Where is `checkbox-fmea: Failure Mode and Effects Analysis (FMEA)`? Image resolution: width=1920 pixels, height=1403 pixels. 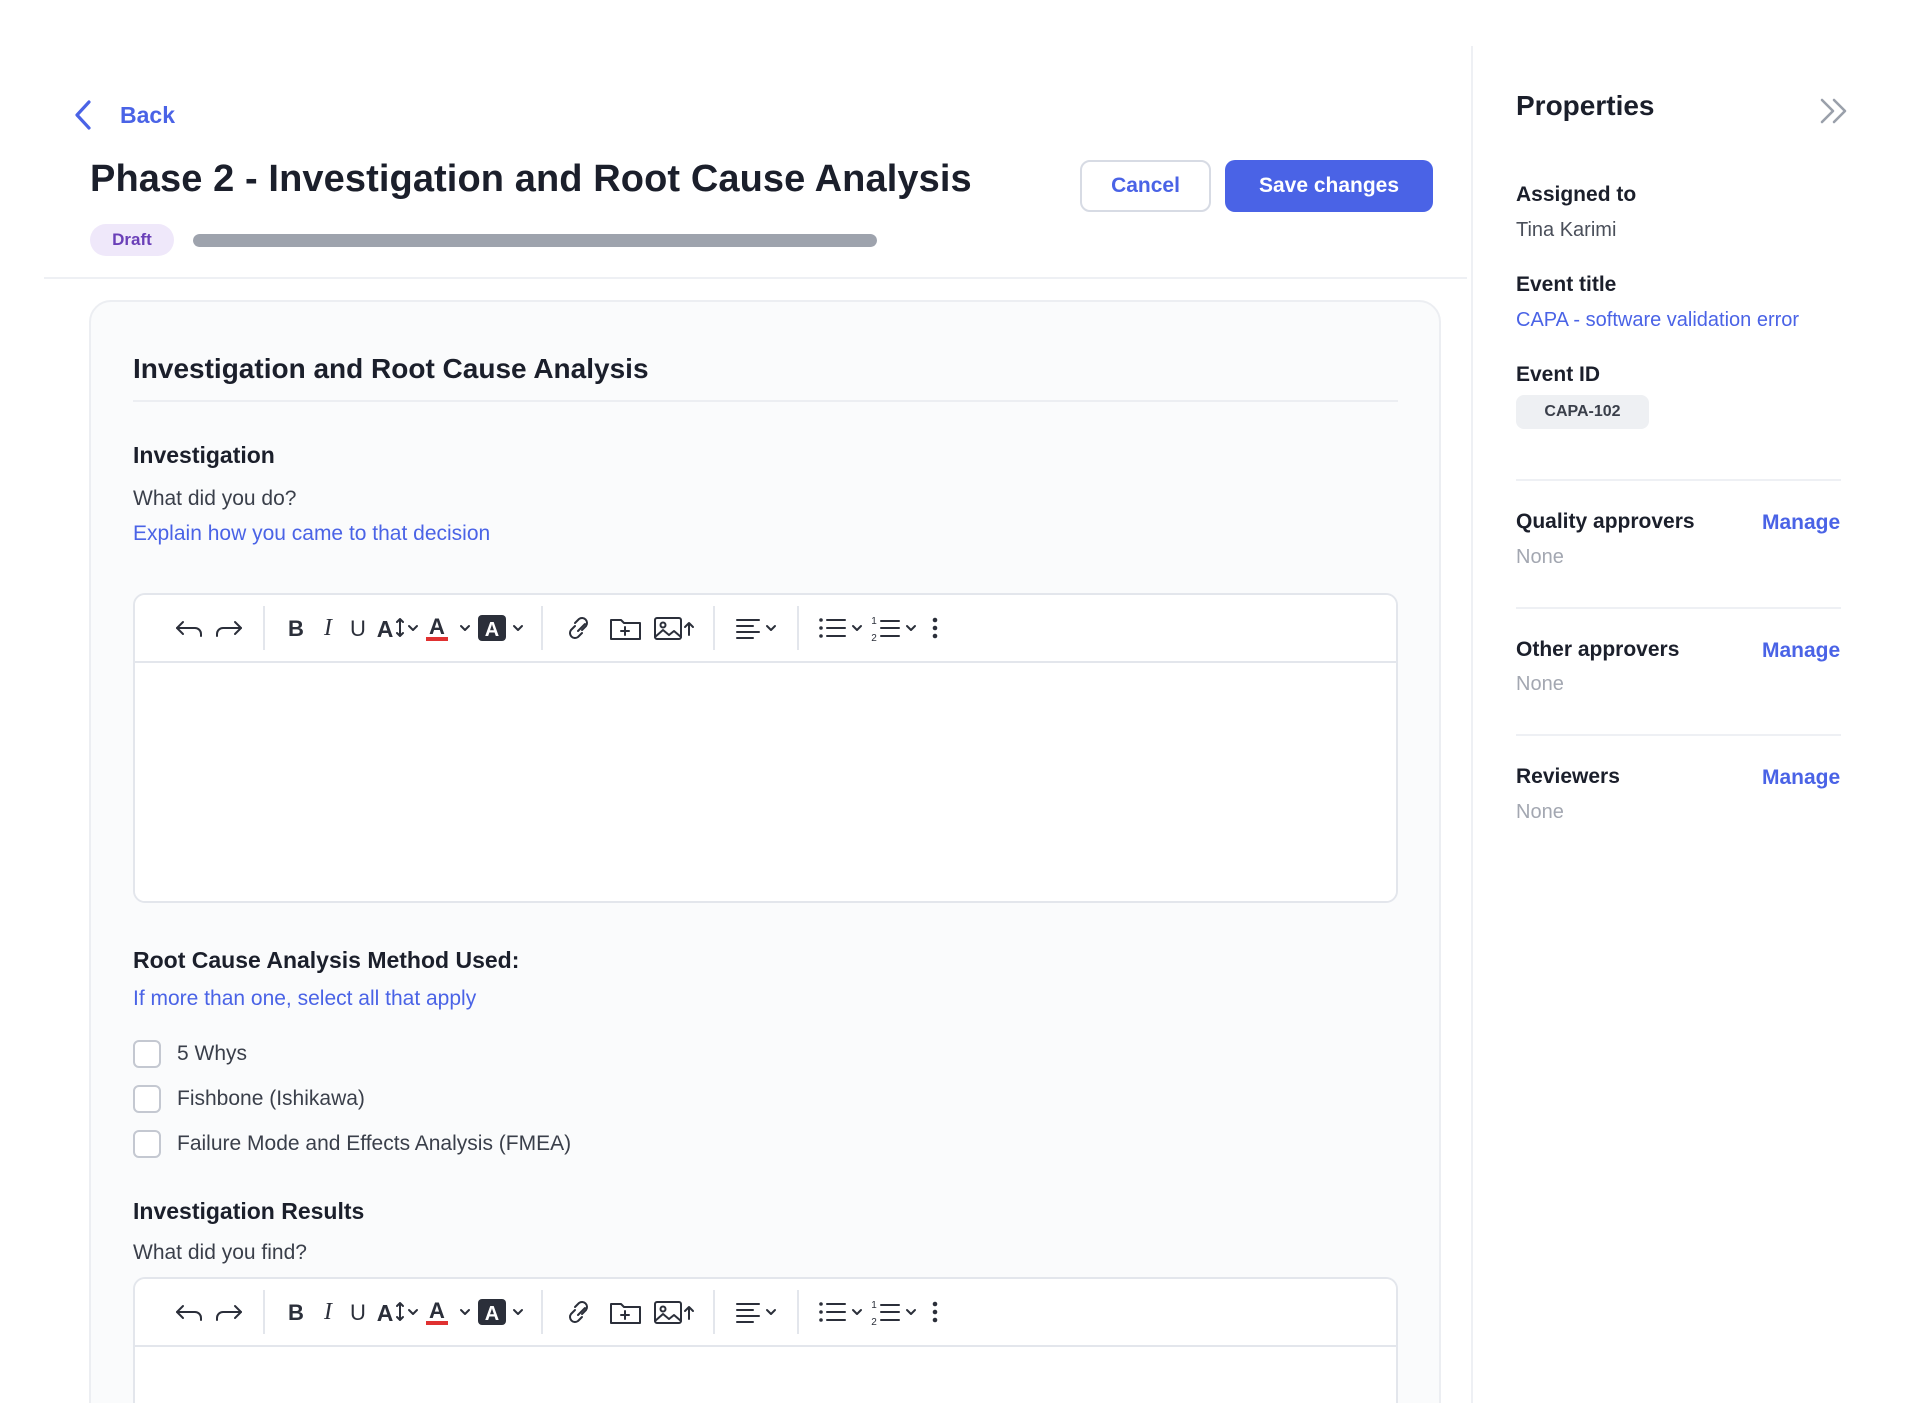
checkbox-fmea: Failure Mode and Effects Analysis (FMEA) is located at coordinates (352, 1144).